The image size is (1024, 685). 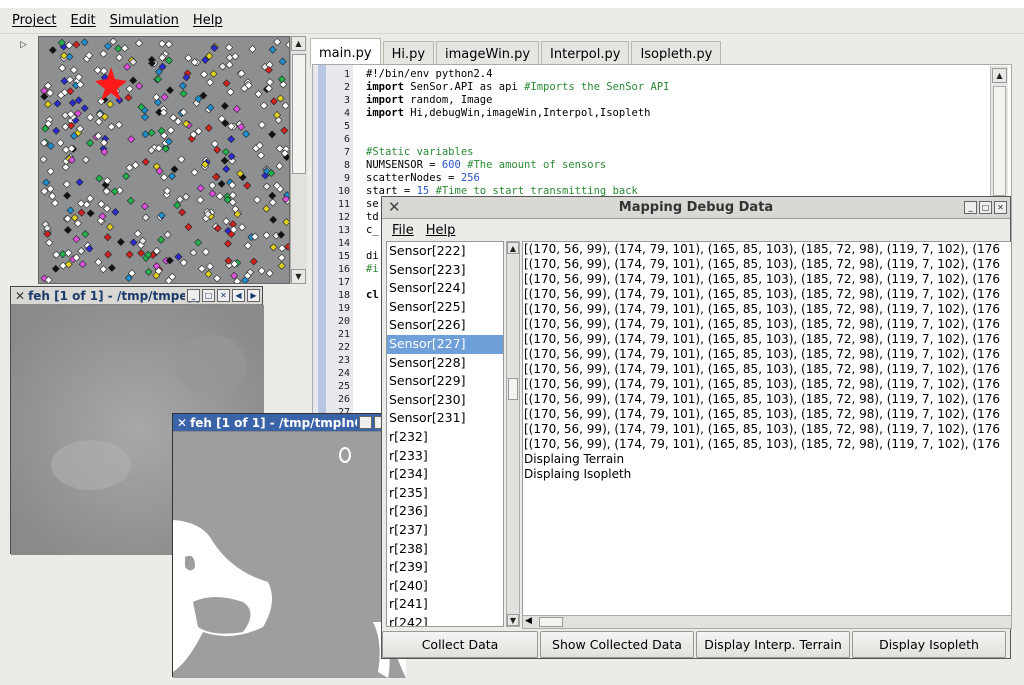 I want to click on sensor-scatter-canvas, so click(x=164, y=160).